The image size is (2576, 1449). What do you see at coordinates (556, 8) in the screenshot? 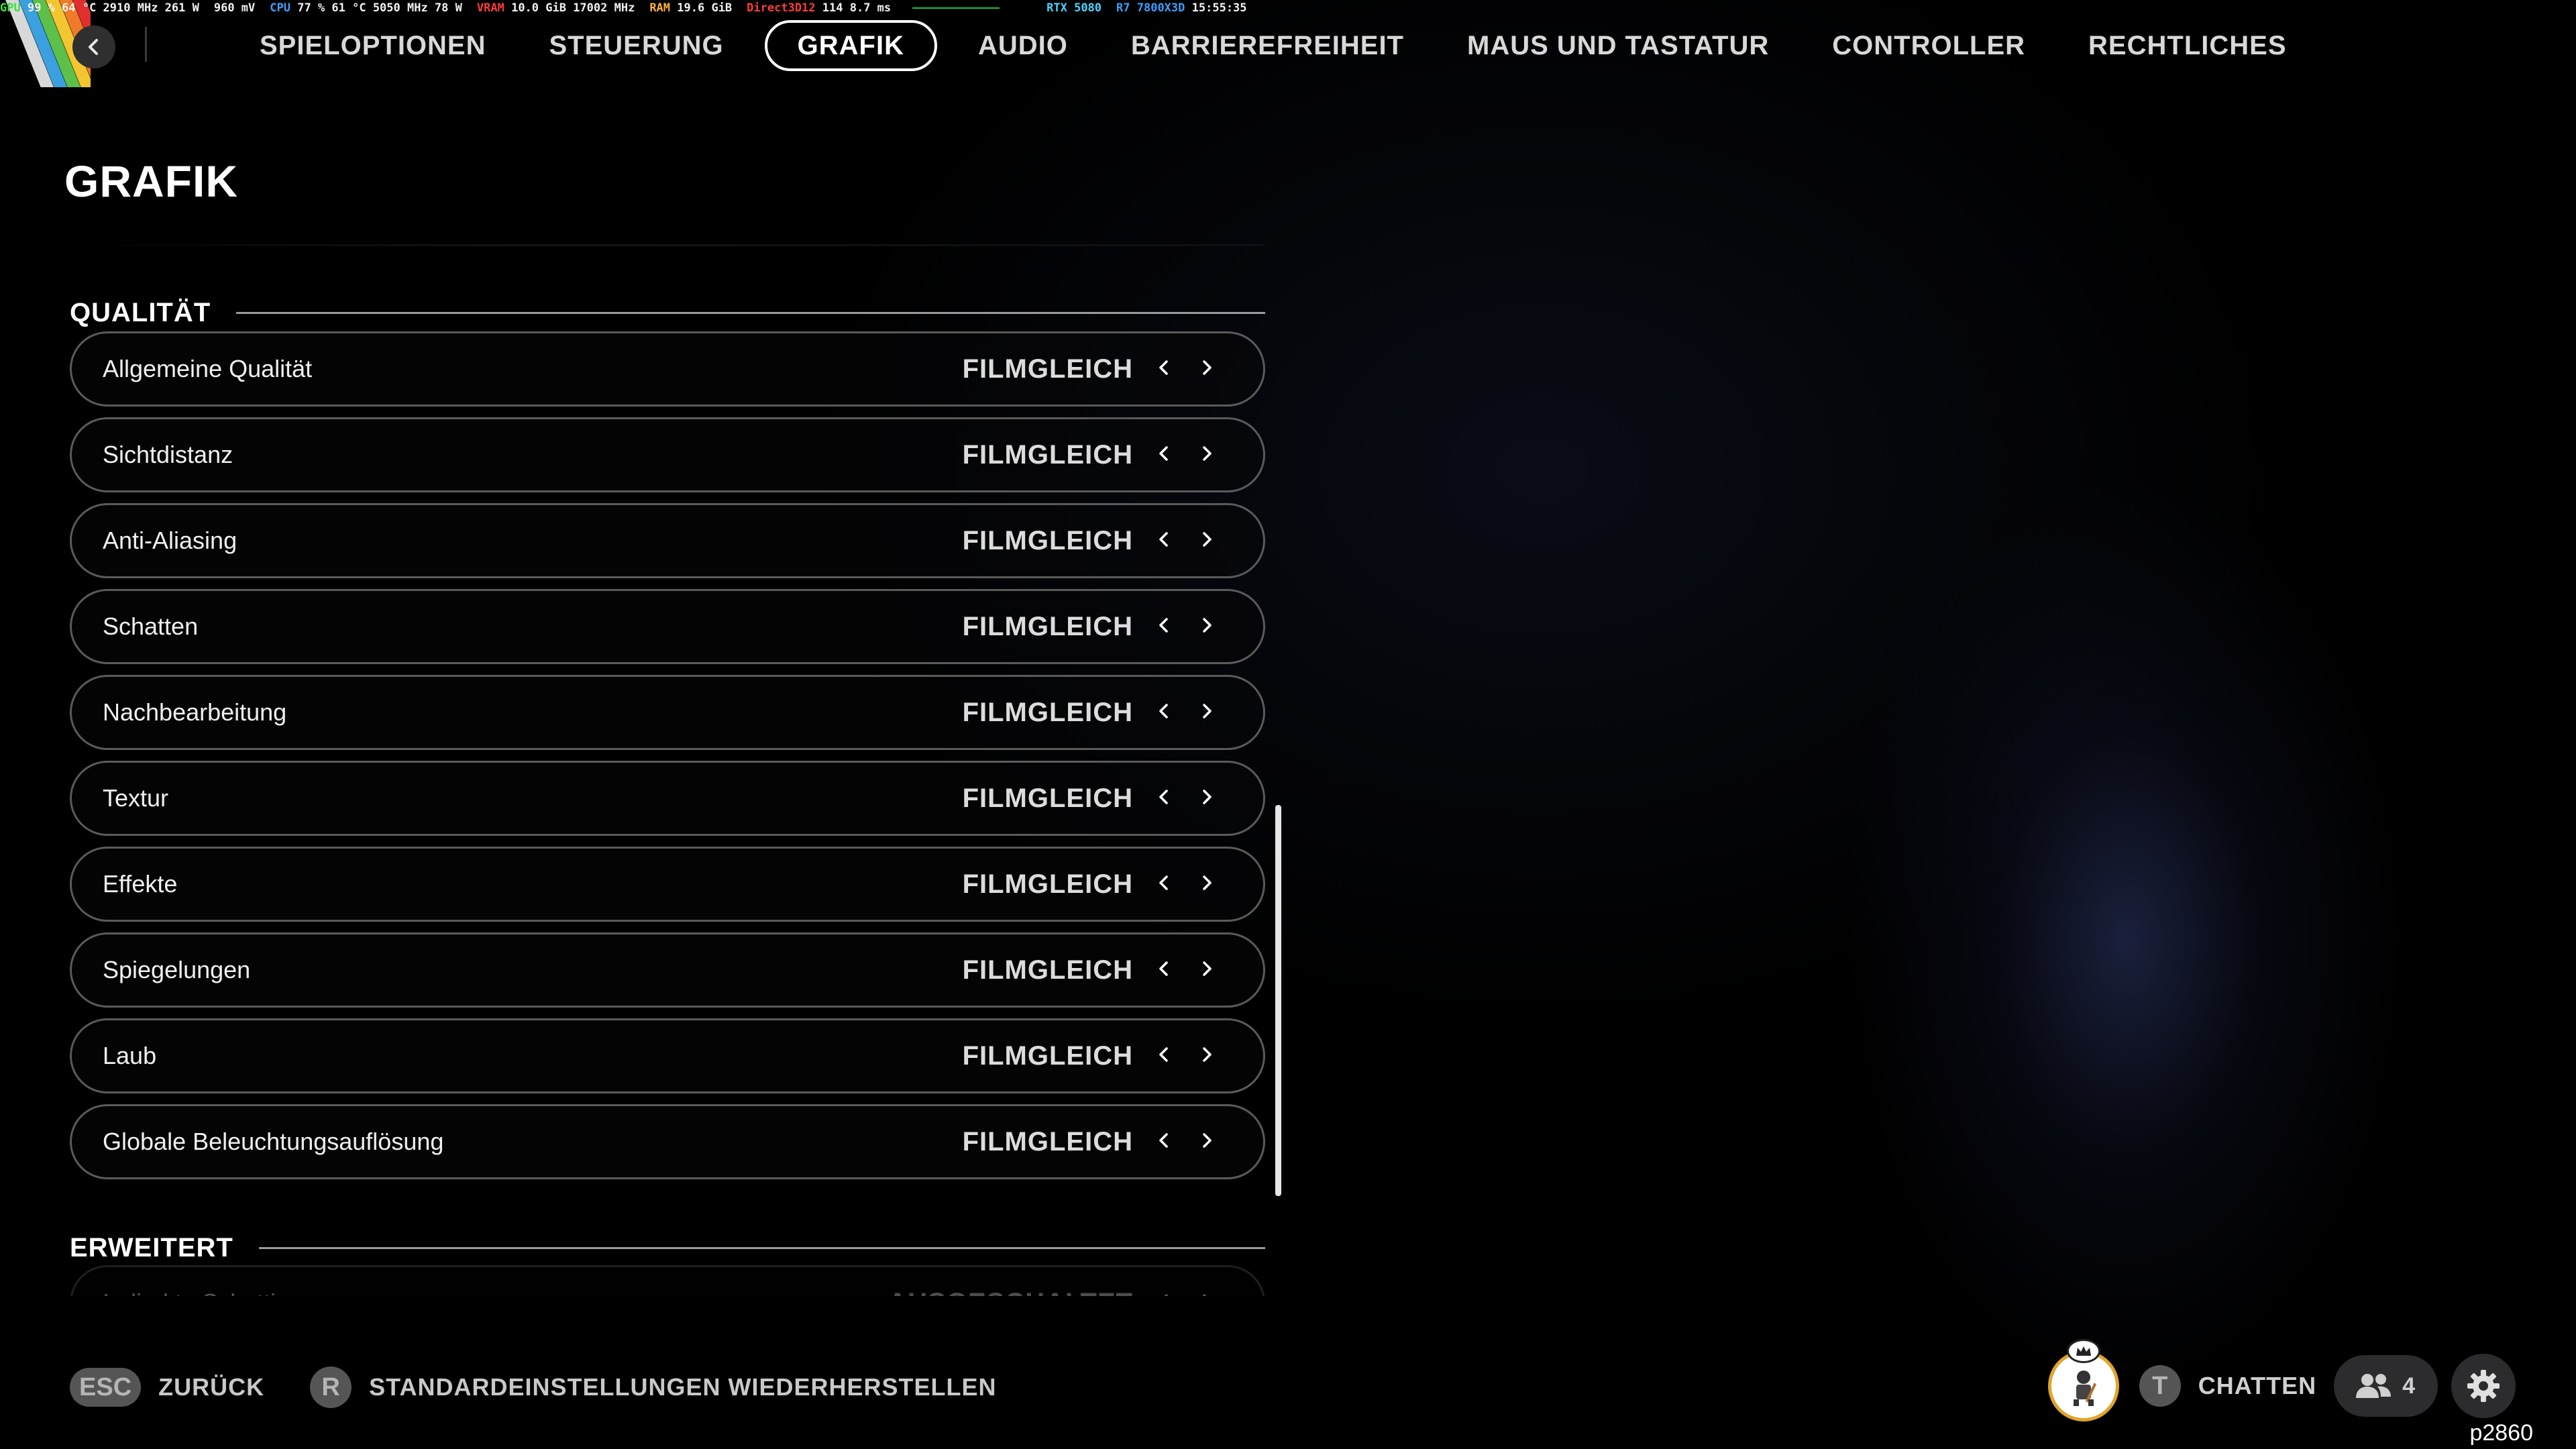
I see `perf-segment: VRAM 10.0 GiB 17002 MHz` at bounding box center [556, 8].